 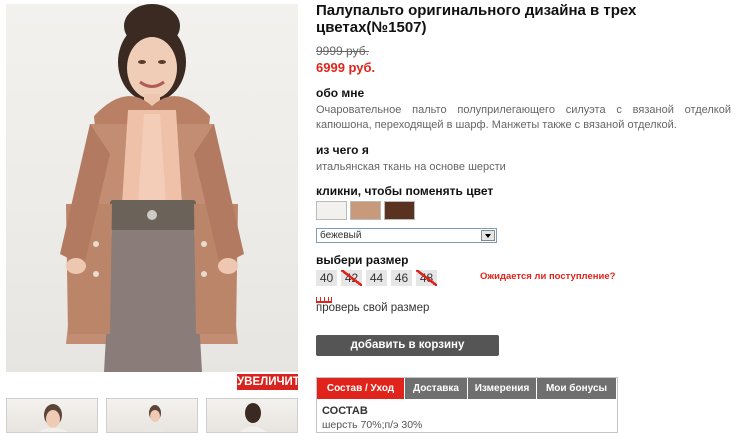 What do you see at coordinates (547, 276) in the screenshot?
I see `restock-link: Ожидается ли поступление?` at bounding box center [547, 276].